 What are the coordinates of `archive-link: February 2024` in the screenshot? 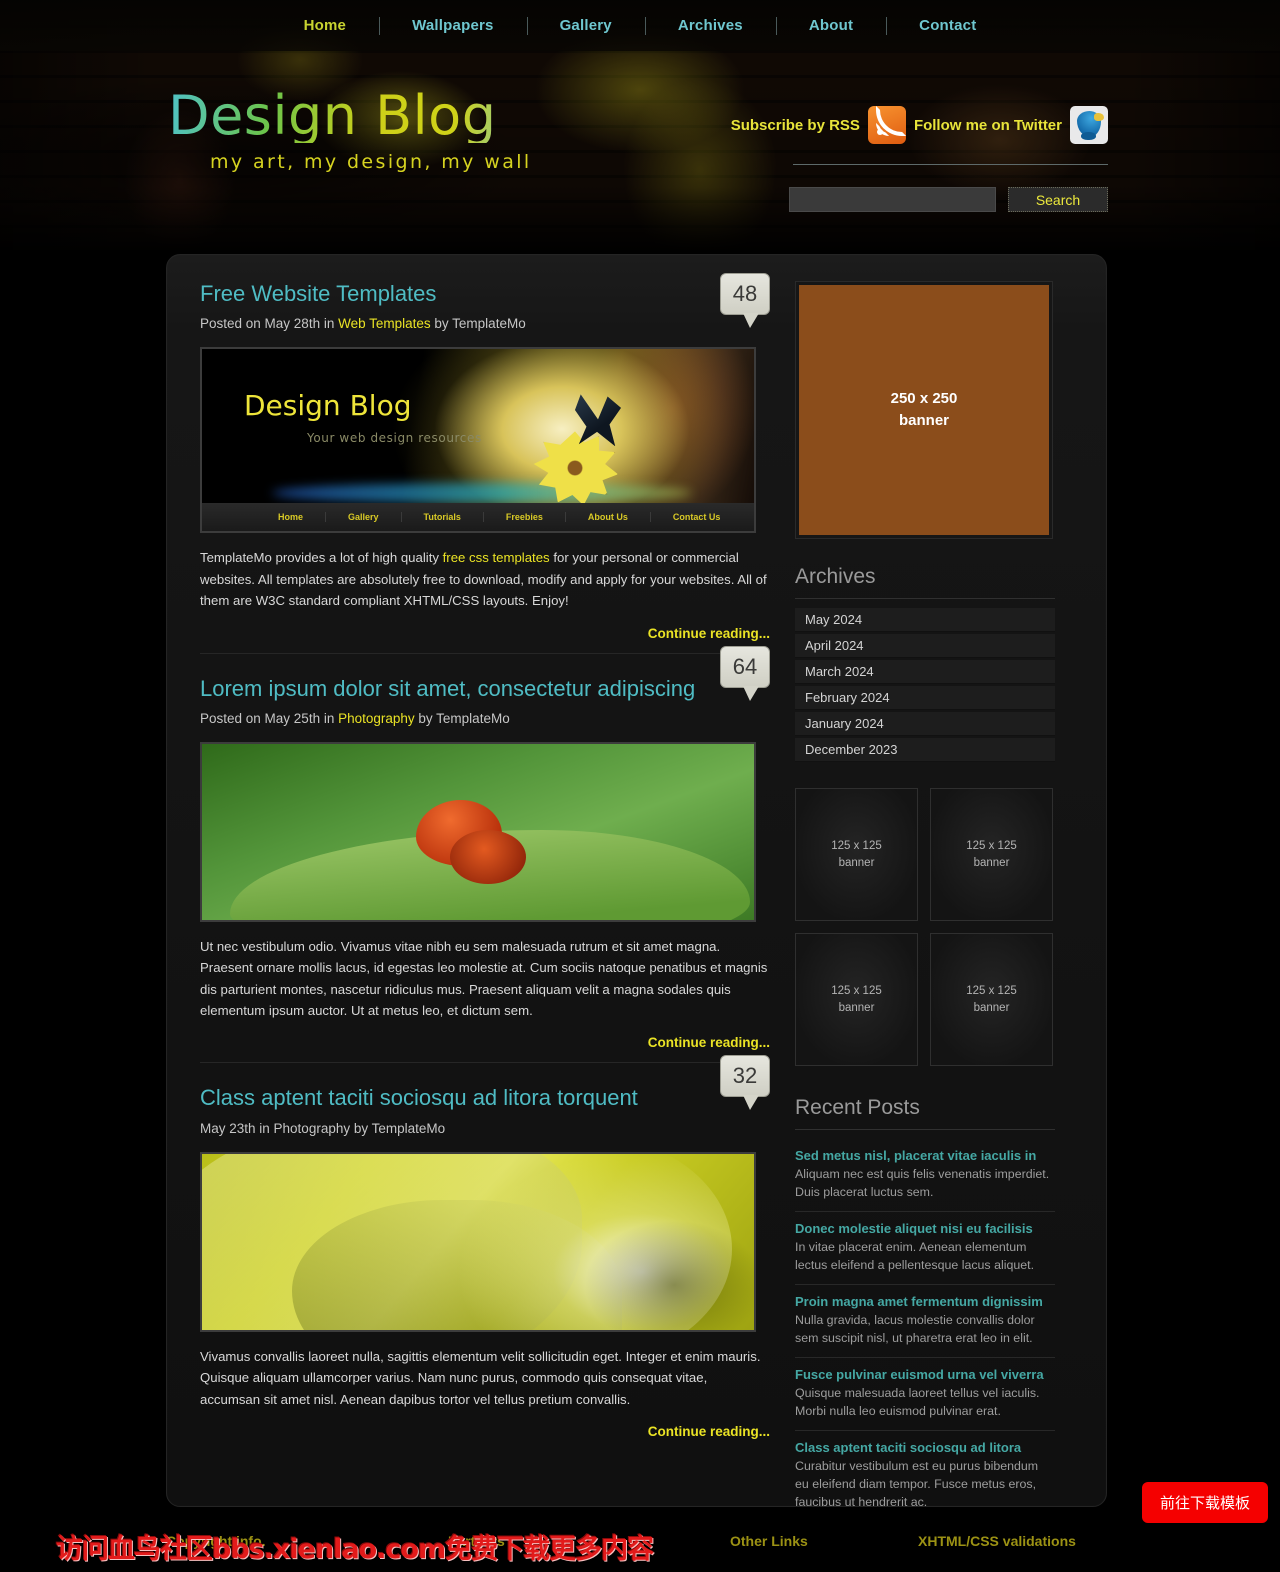 It's located at (925, 698).